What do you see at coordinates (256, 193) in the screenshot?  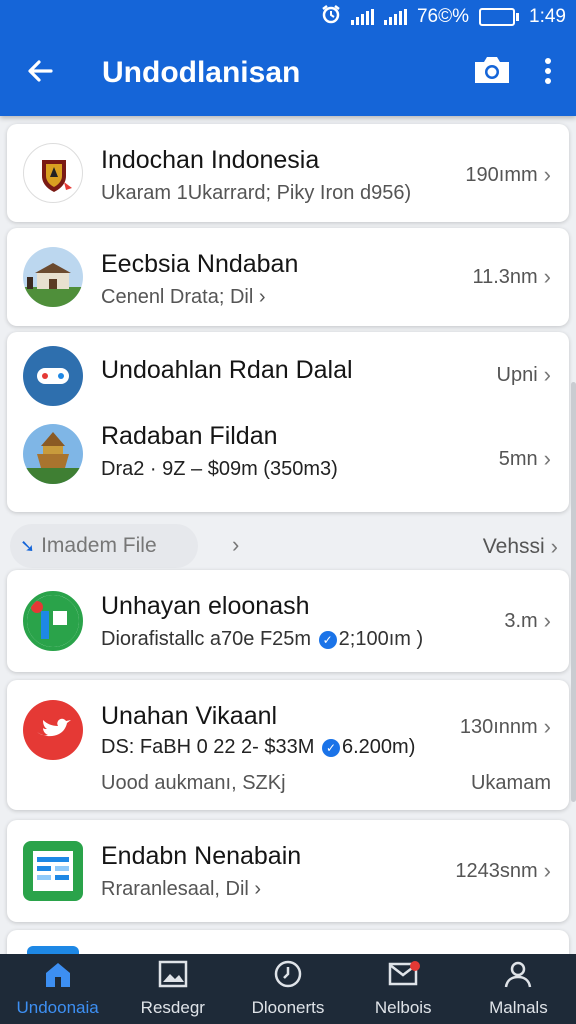 I see `item-detail: Ukaram 1Ukarrard; Piky Iron d956)` at bounding box center [256, 193].